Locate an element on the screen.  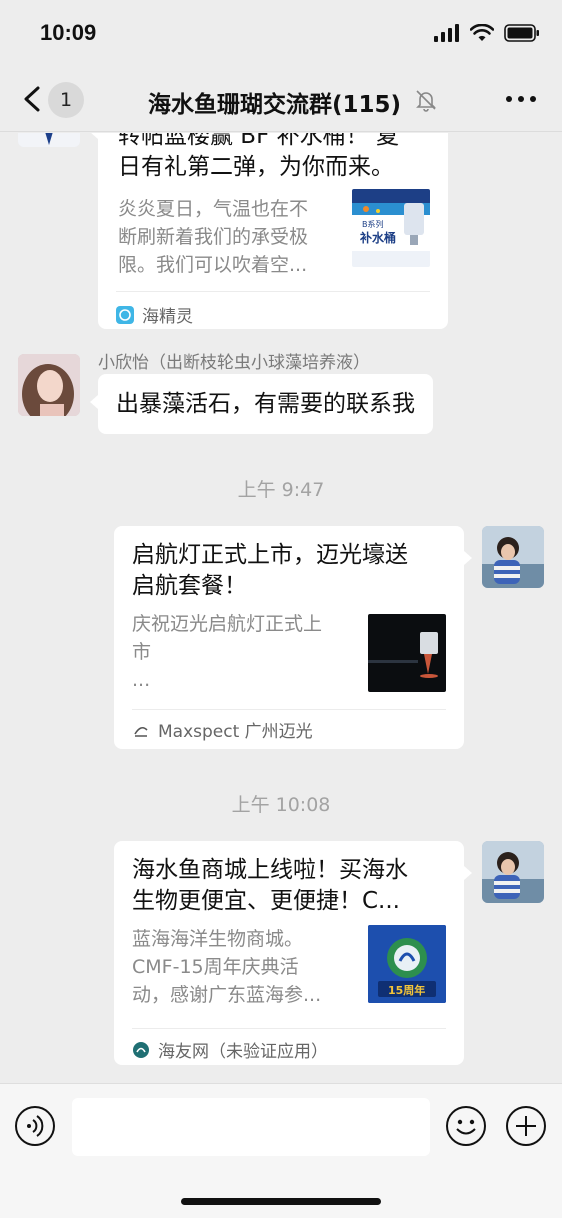
message-timestamp: 上午 10:08 is located at coordinates (281, 805).